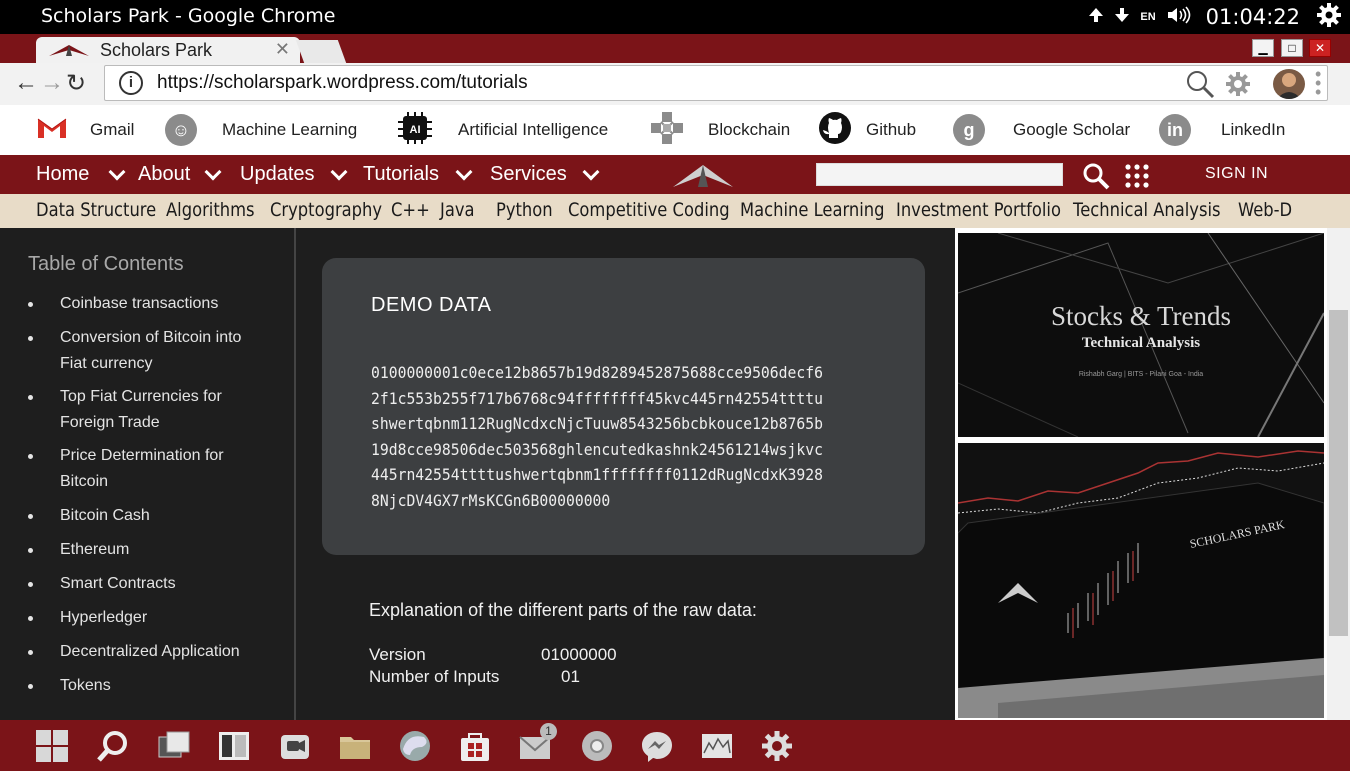 This screenshot has width=1350, height=771. What do you see at coordinates (657, 746) in the screenshot?
I see `messenger-icon` at bounding box center [657, 746].